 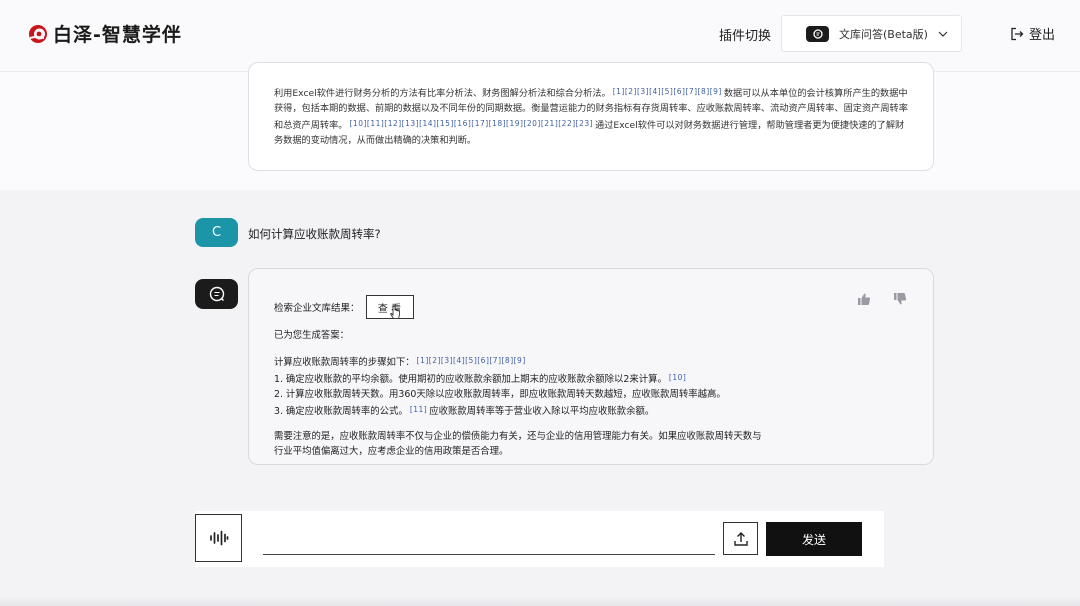 I want to click on generated-label: 已为您生成答案：, so click(x=312, y=335).